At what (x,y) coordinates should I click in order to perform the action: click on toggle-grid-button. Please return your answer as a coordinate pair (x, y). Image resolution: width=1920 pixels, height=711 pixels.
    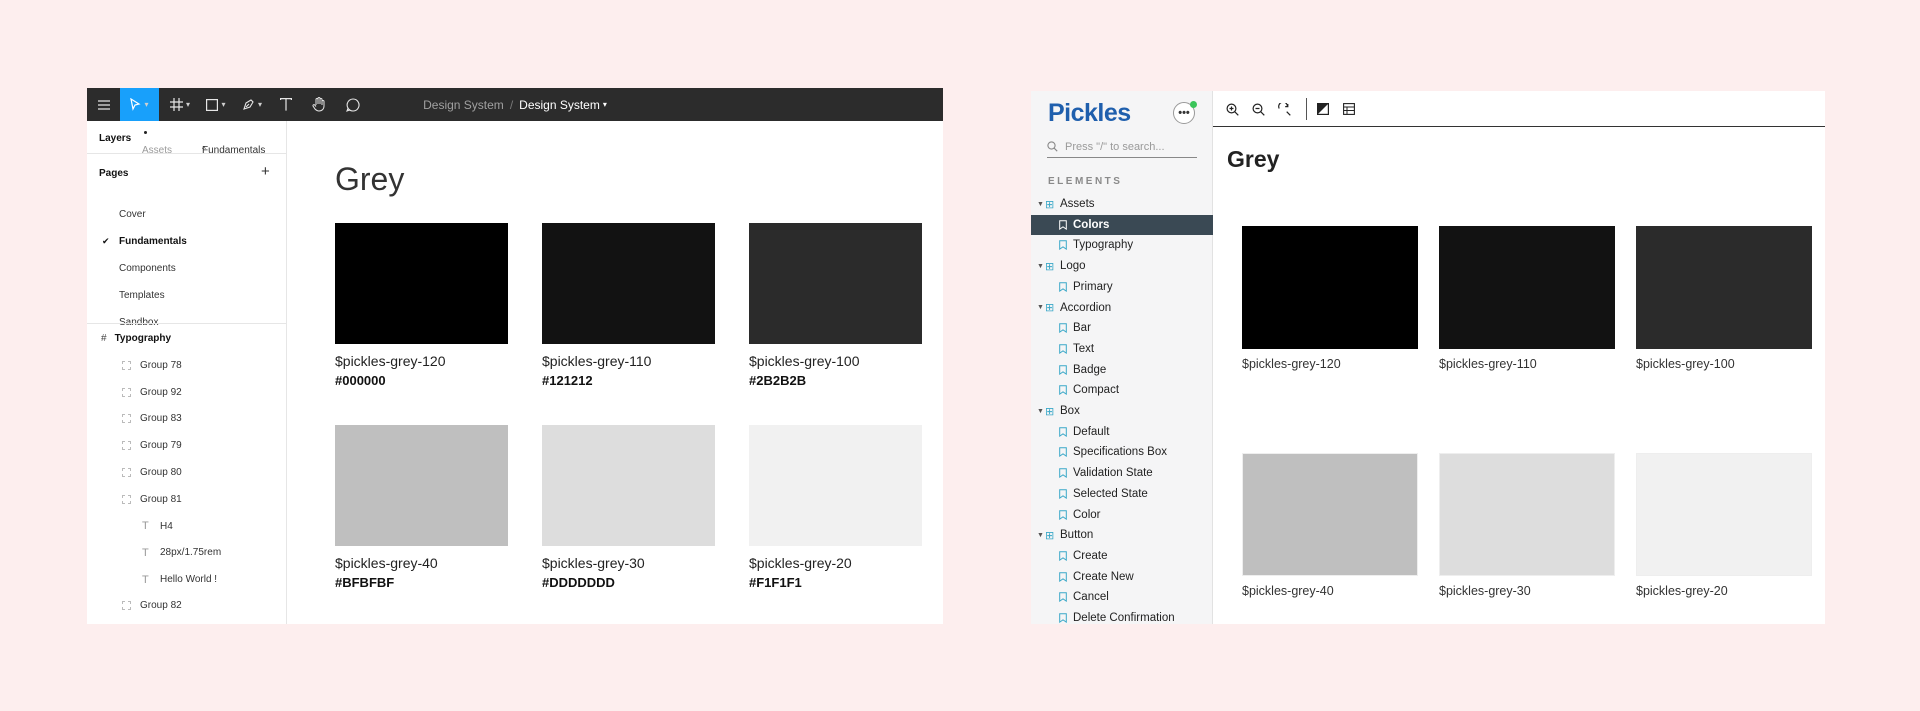
    Looking at the image, I should click on (1349, 109).